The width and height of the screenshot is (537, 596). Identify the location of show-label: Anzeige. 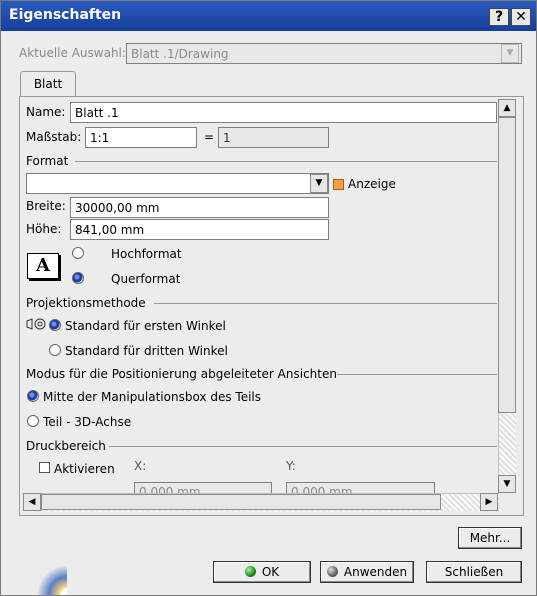
(372, 184).